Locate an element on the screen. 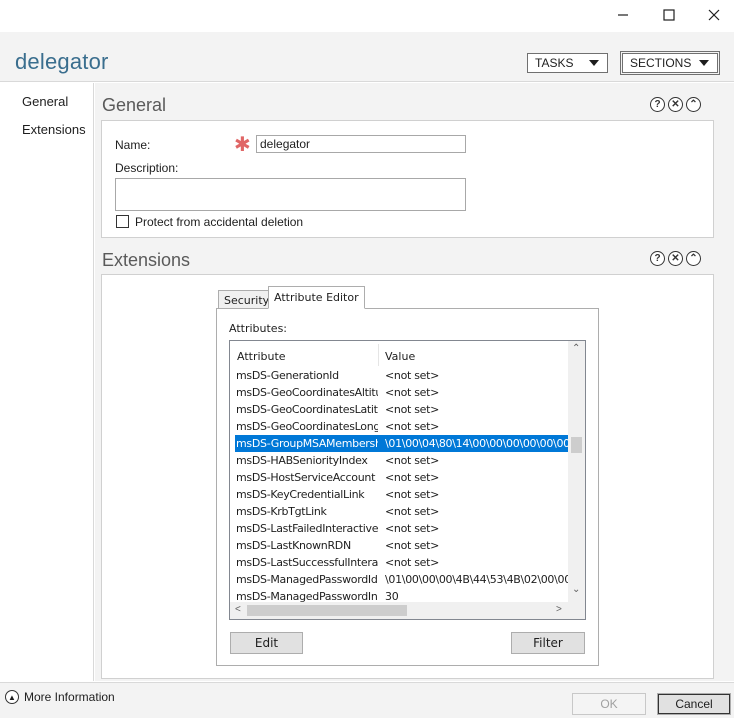  tab-security: Security is located at coordinates (247, 299).